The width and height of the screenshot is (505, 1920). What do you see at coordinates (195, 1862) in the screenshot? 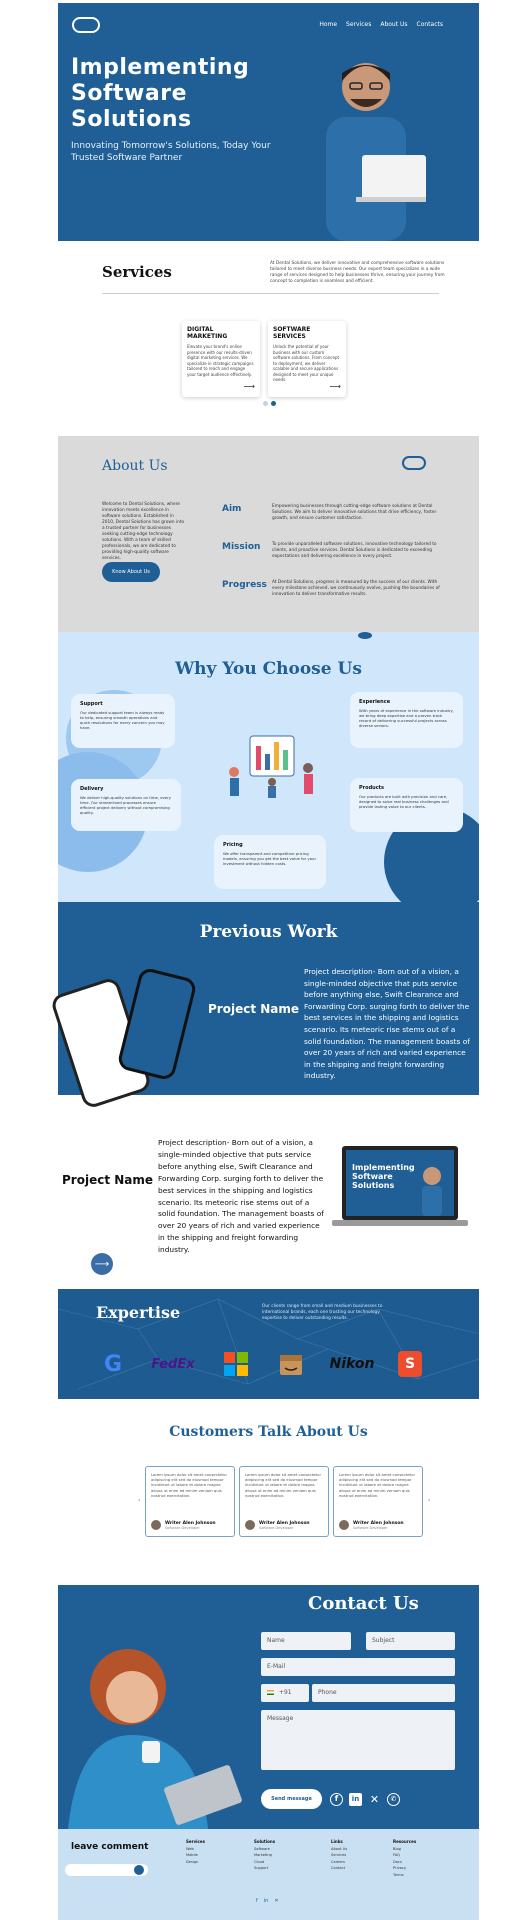
I see `footer-link: Design` at bounding box center [195, 1862].